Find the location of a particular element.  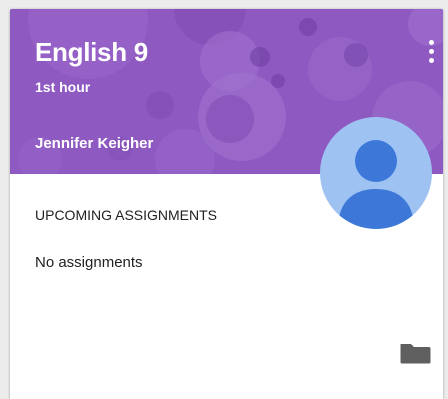

teacher-avatar is located at coordinates (376, 173).